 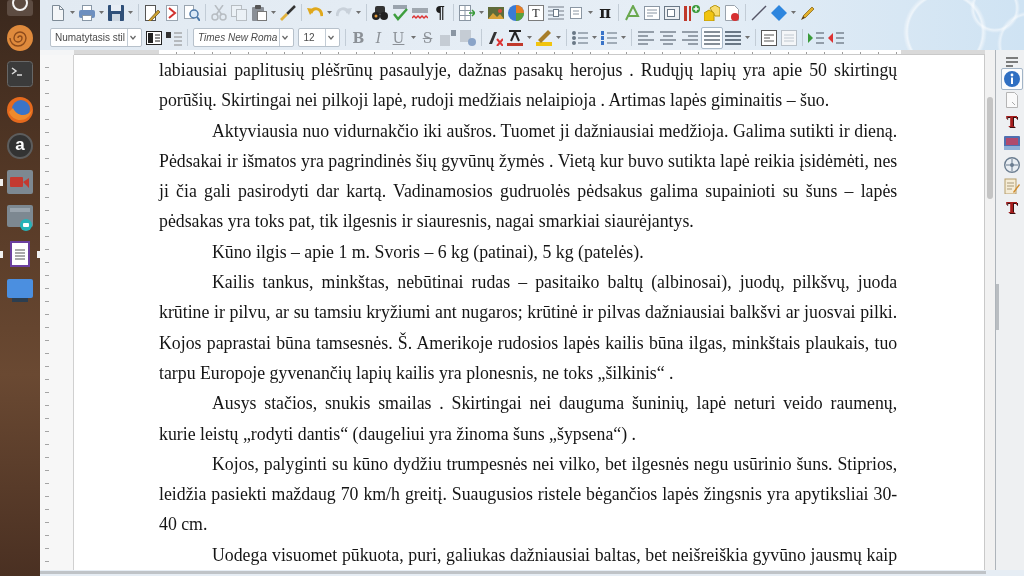 I want to click on horizontal-lines-icon, so click(x=556, y=12).